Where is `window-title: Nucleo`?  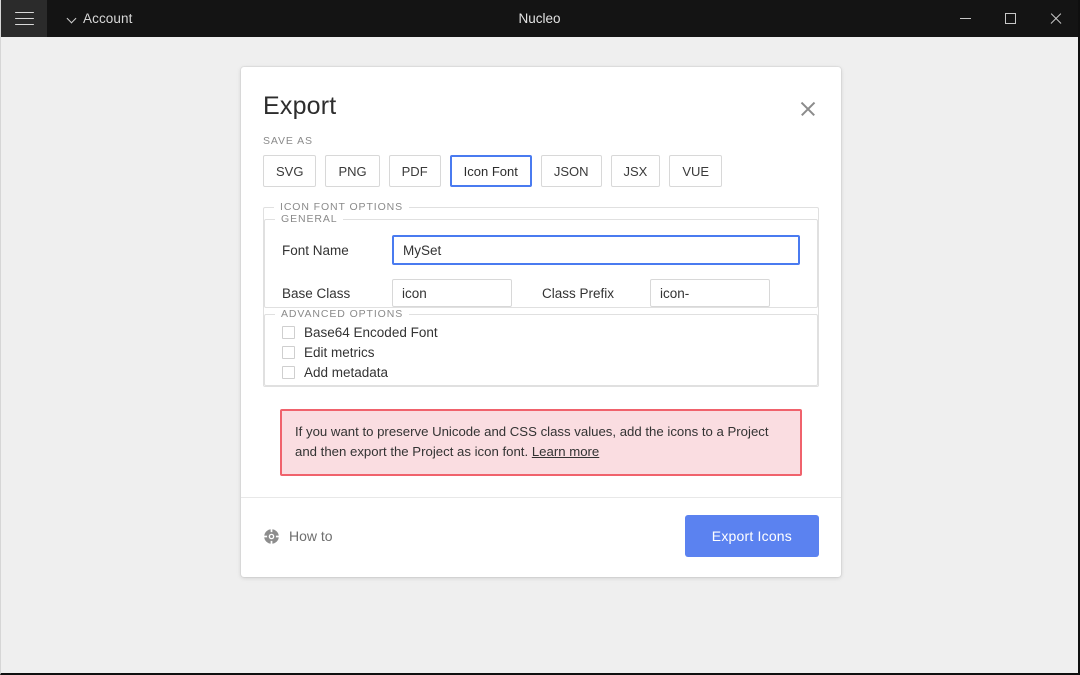 window-title: Nucleo is located at coordinates (539, 18).